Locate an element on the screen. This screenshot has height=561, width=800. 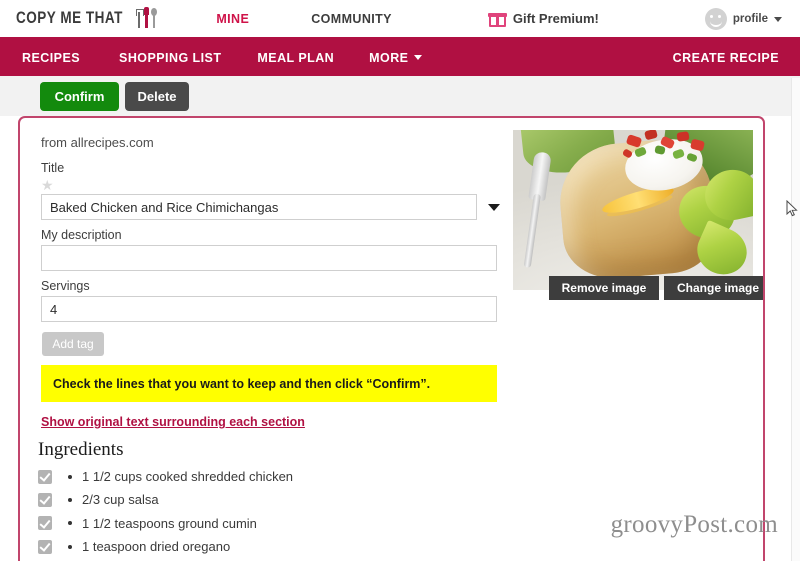
smiley-avatar-icon is located at coordinates (715, 19).